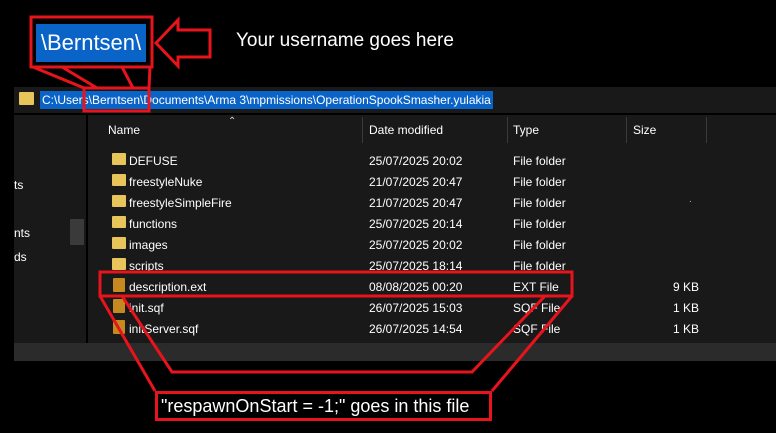 Image resolution: width=776 pixels, height=433 pixels. Describe the element at coordinates (91, 42) in the screenshot. I see `username-zoom-frame` at that location.